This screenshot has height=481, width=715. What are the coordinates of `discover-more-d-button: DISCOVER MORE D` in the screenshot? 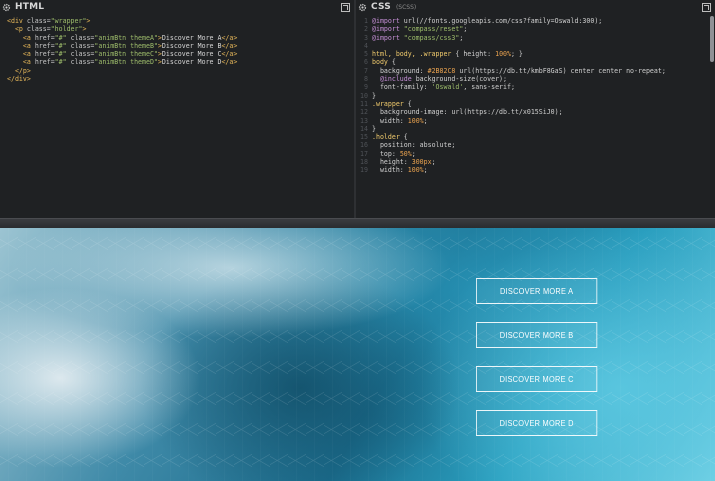 It's located at (537, 423).